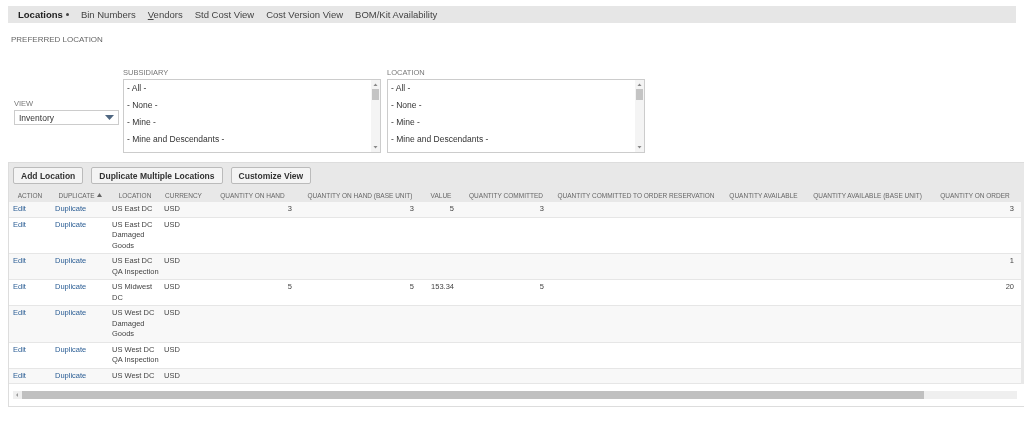 Image resolution: width=1024 pixels, height=432 pixels. Describe the element at coordinates (43, 14) in the screenshot. I see `tab: Locations` at that location.